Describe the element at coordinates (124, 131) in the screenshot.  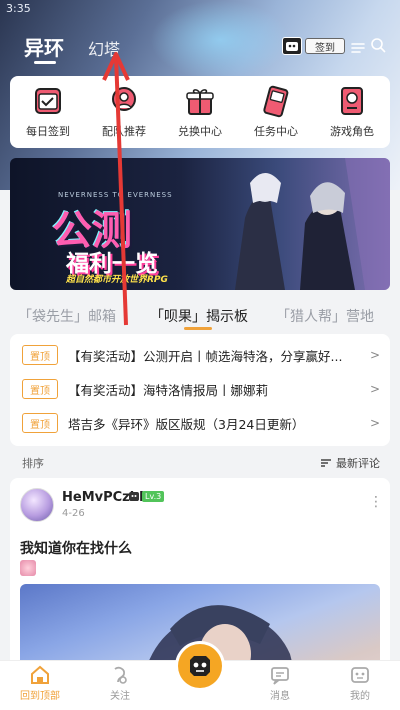
I see `quick-label: 配队推荐` at that location.